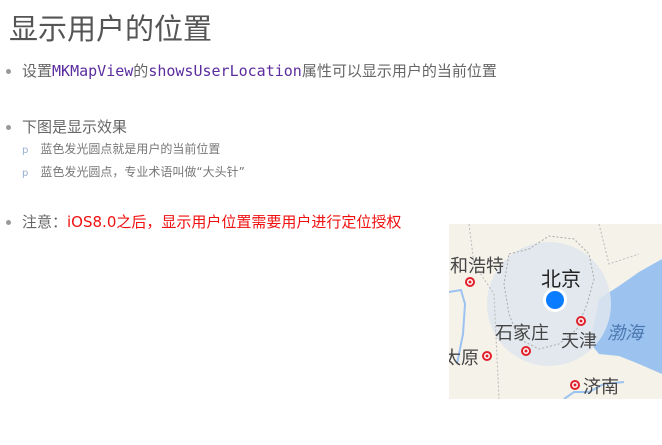 The height and width of the screenshot is (445, 662). What do you see at coordinates (399, 71) in the screenshot?
I see `text: 属性可以显示用户的当前位置` at bounding box center [399, 71].